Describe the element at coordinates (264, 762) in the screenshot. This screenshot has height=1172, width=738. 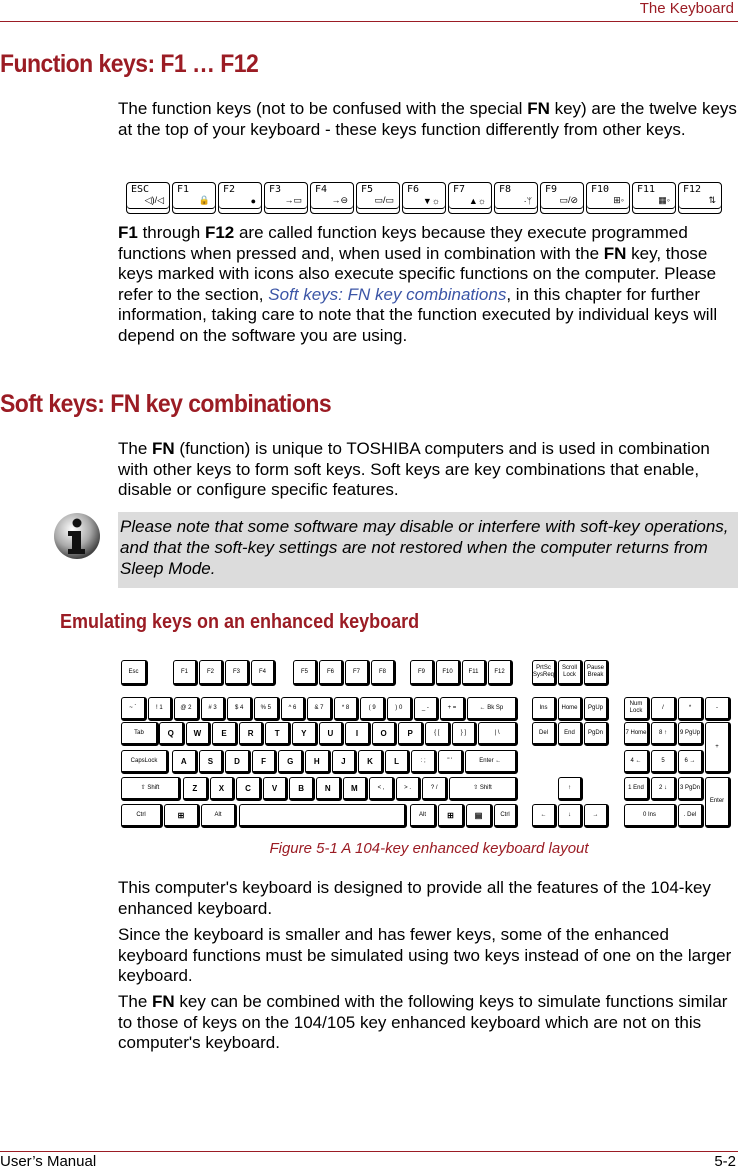
I see `key-f: F` at that location.